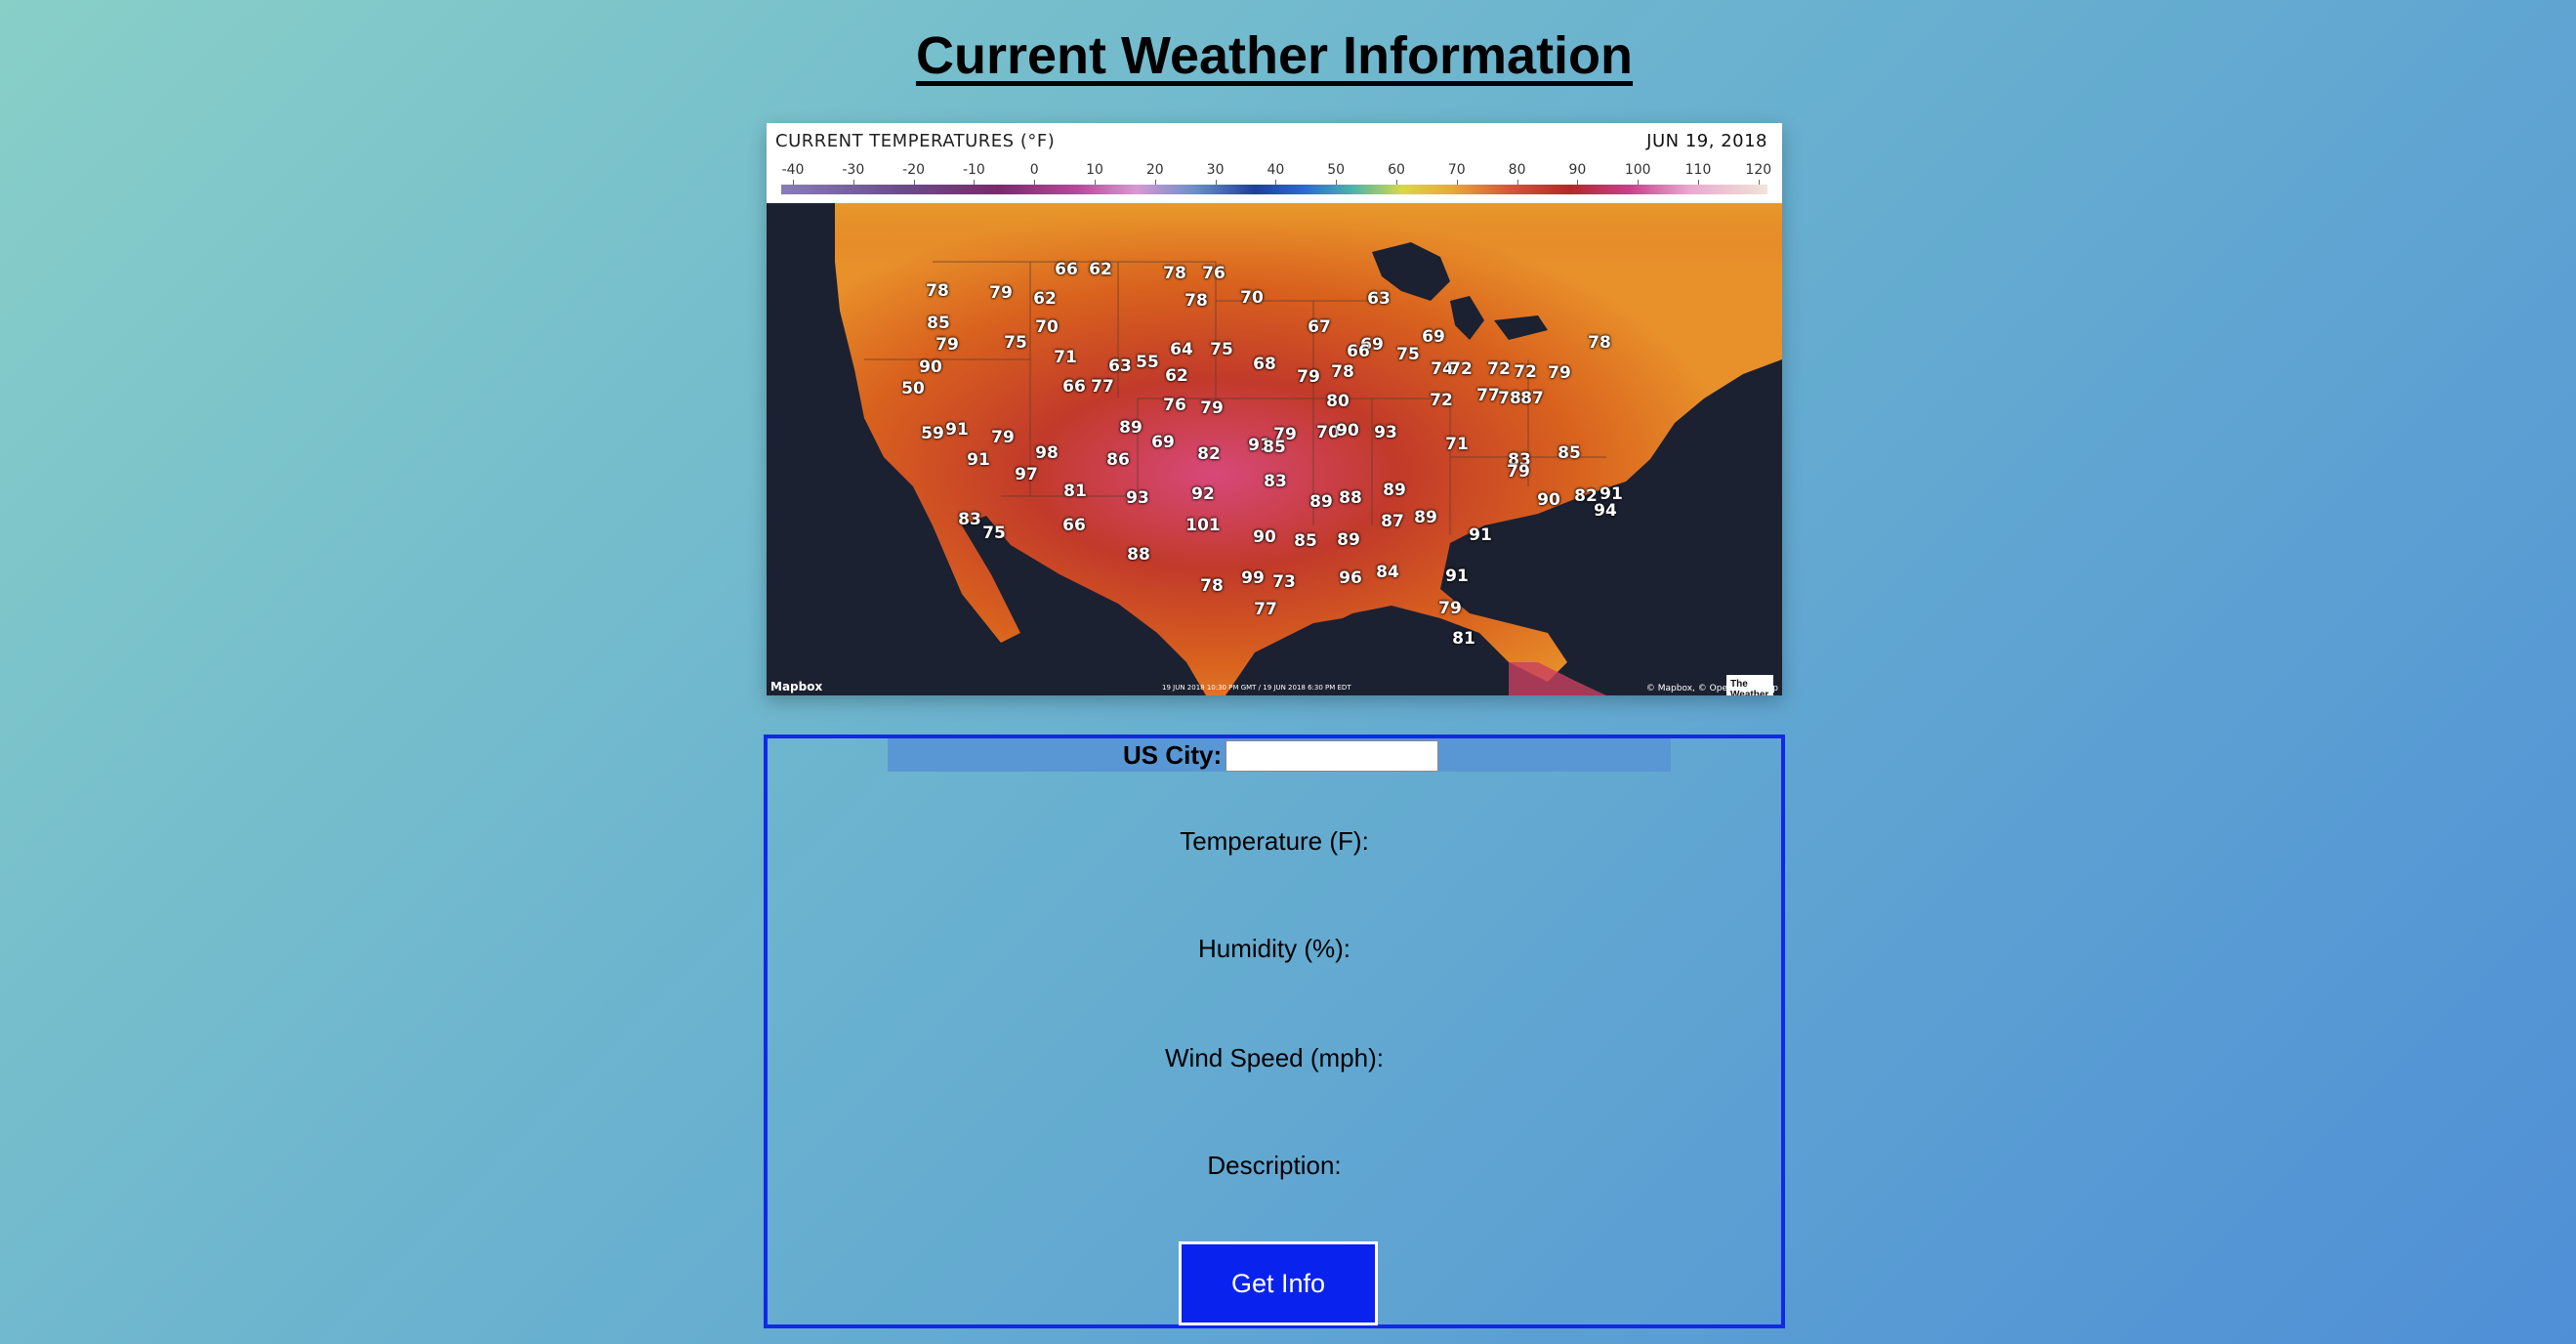 The image size is (2576, 1344). Describe the element at coordinates (1274, 841) in the screenshot. I see `temperature-label: Temperature (F):` at that location.